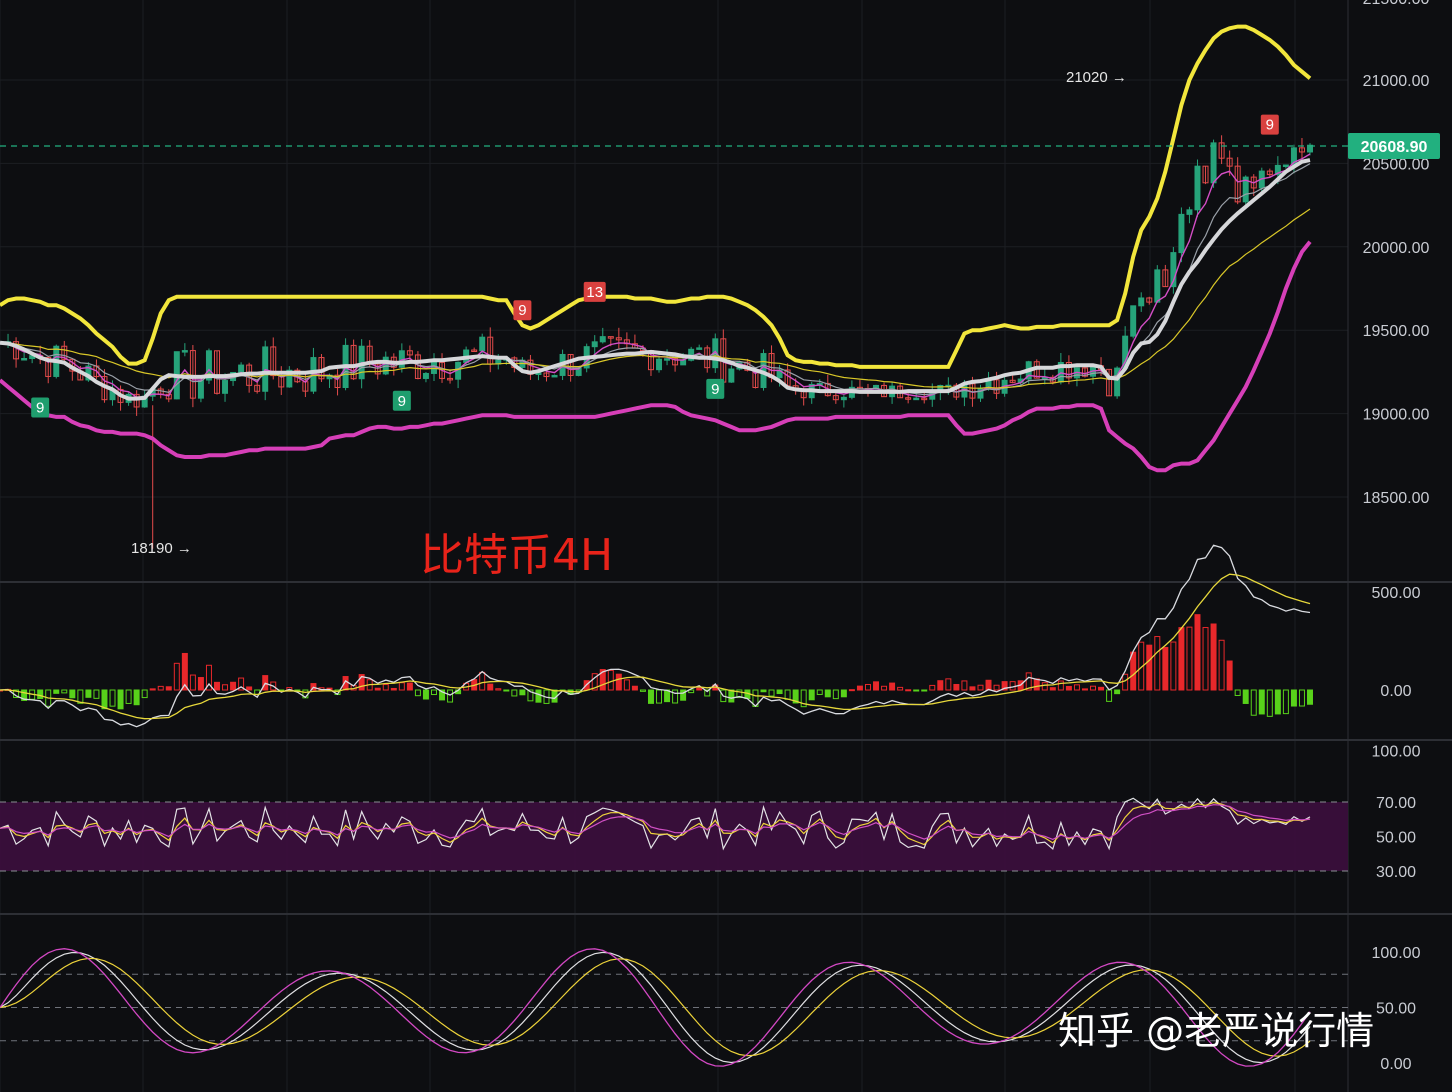  I want to click on low-annotation: 18190 →, so click(161, 548).